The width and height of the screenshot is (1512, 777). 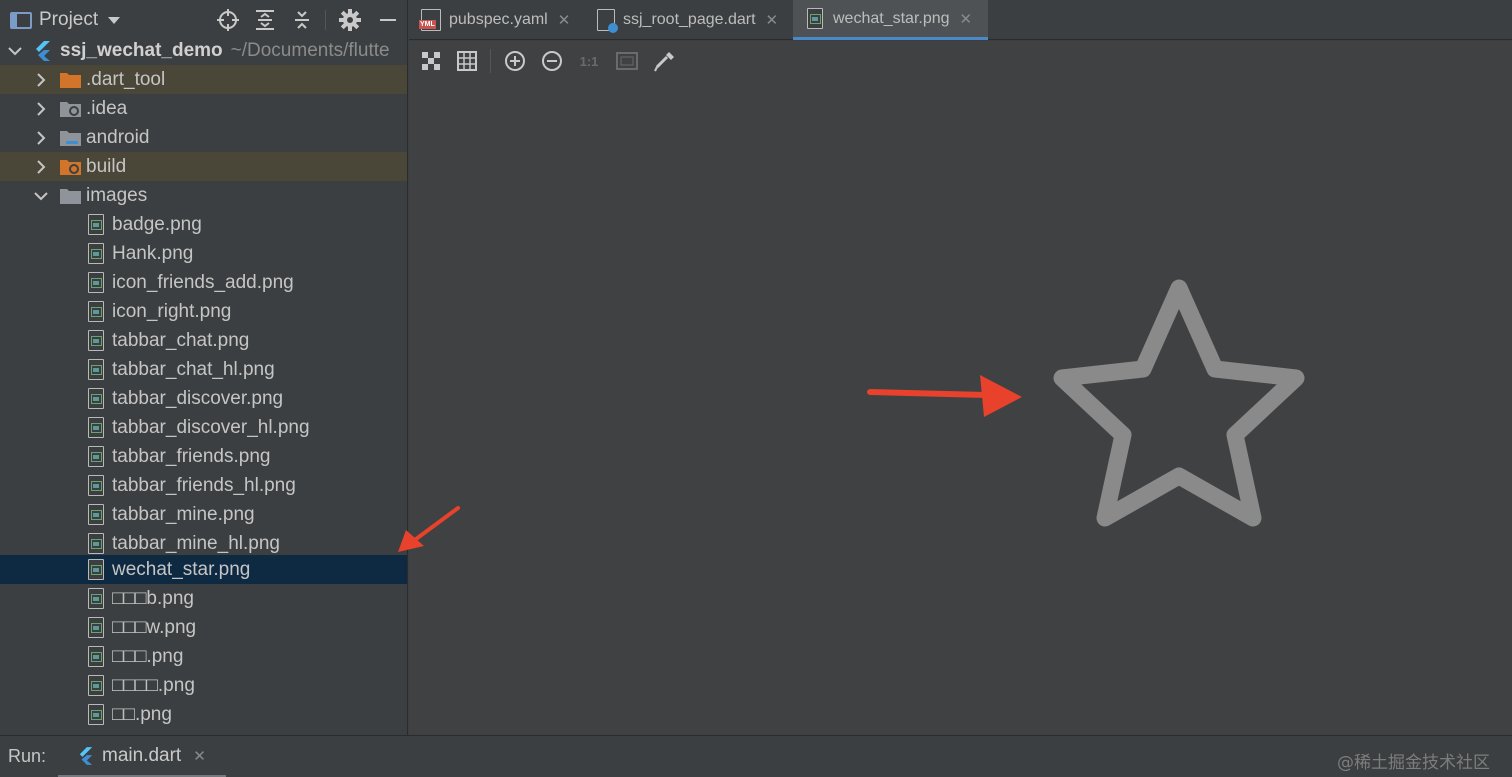 I want to click on minimize-icon, so click(x=388, y=20).